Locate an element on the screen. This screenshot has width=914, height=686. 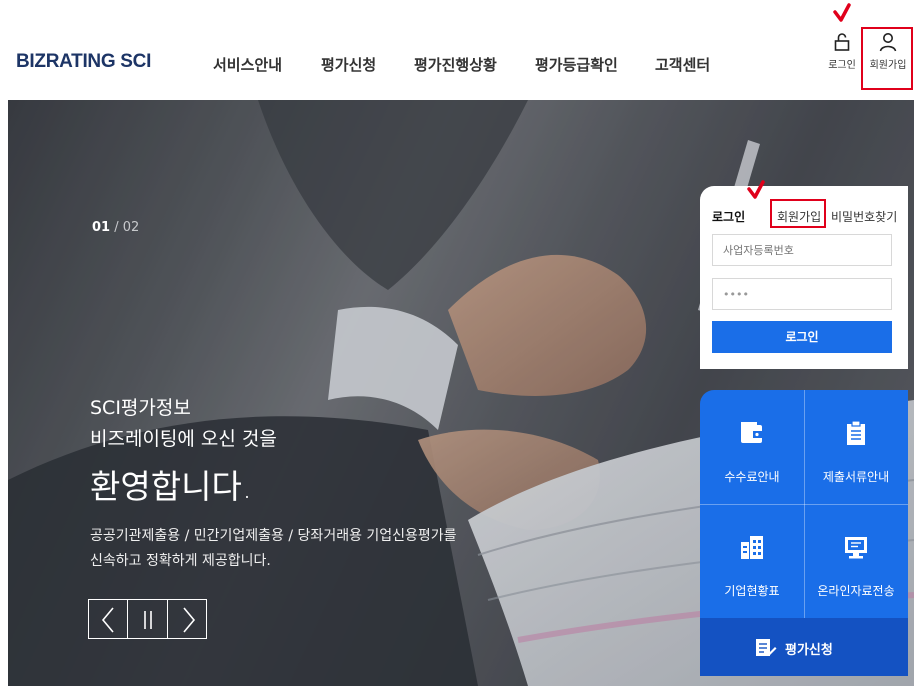
site-logo: BIZRATING SCI is located at coordinates (83, 62).